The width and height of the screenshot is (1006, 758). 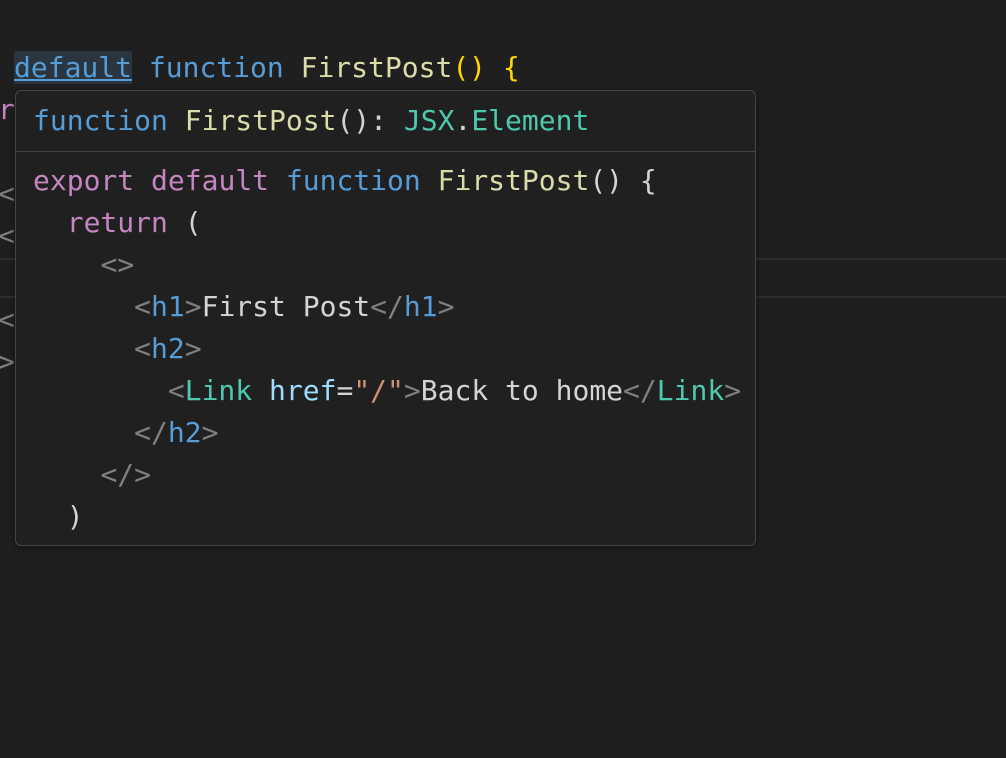 I want to click on hover-code-line-3: <>, so click(x=83, y=265).